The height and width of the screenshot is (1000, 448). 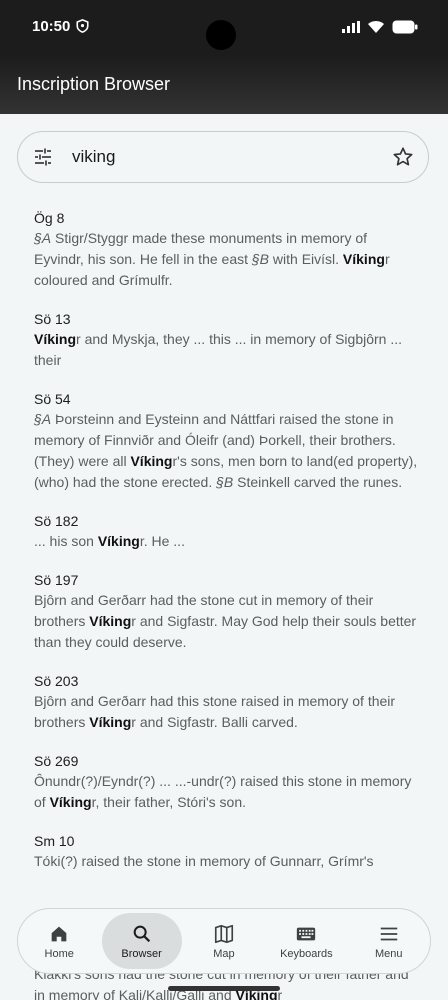 What do you see at coordinates (405, 27) in the screenshot?
I see `battery-icon` at bounding box center [405, 27].